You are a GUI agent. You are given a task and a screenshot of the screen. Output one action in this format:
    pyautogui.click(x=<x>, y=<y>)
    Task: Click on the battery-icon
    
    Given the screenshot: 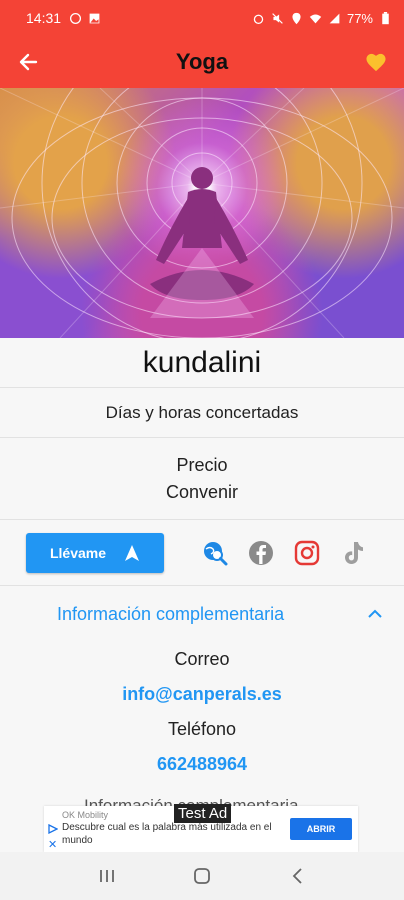 What is the action you would take?
    pyautogui.click(x=385, y=17)
    